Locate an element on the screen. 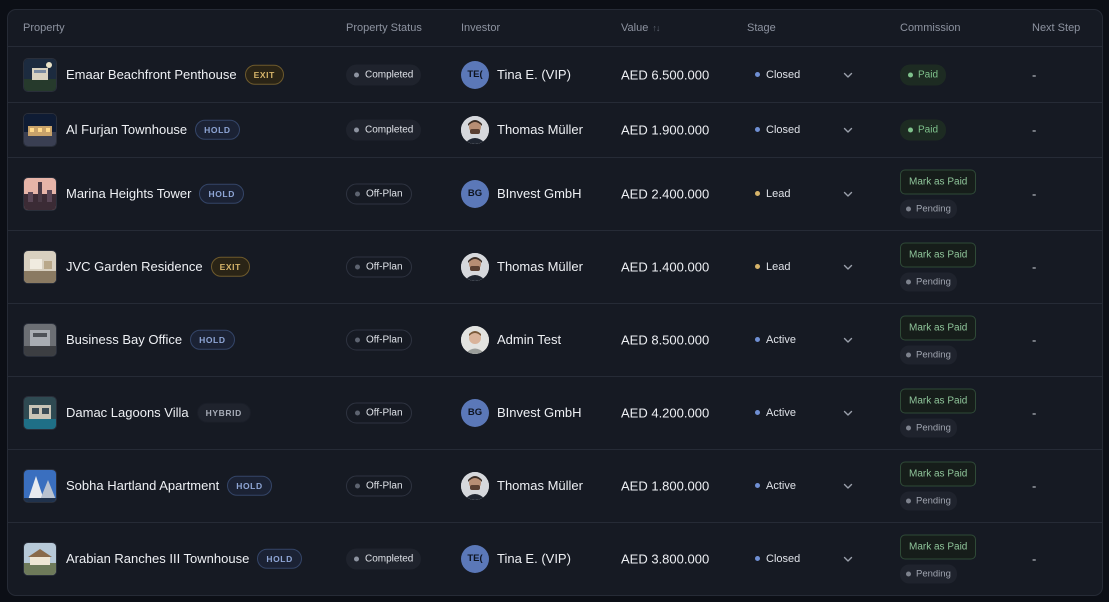 Image resolution: width=1109 pixels, height=602 pixels. column-header-investor: Investor is located at coordinates (480, 28).